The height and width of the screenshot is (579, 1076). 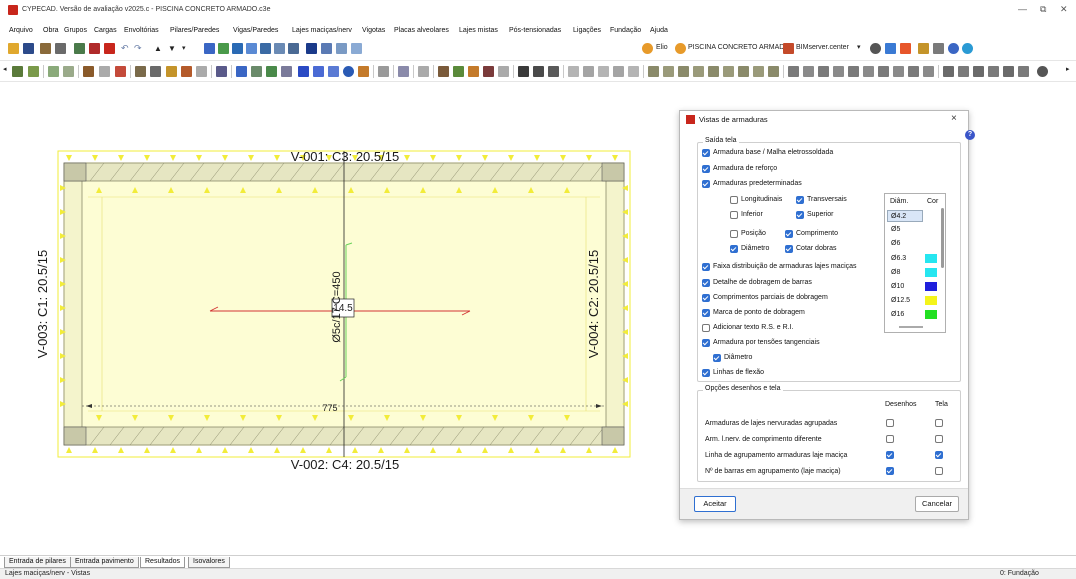 What do you see at coordinates (734, 234) in the screenshot?
I see `position-checkbox` at bounding box center [734, 234].